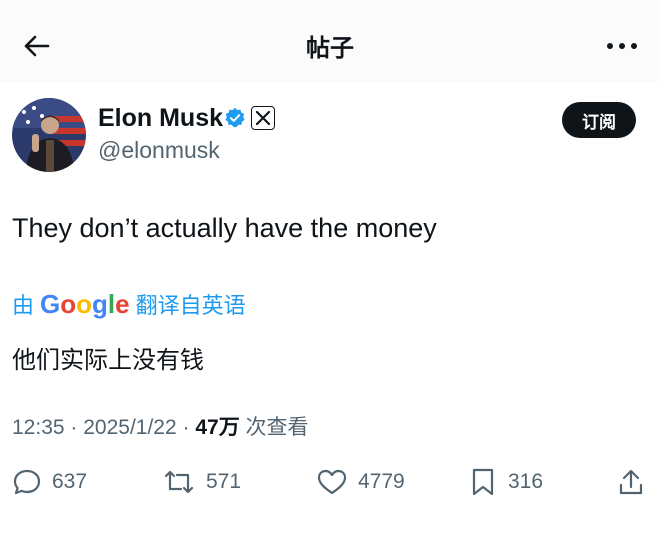 This screenshot has width=660, height=534. I want to click on page-title: 帖子, so click(330, 48).